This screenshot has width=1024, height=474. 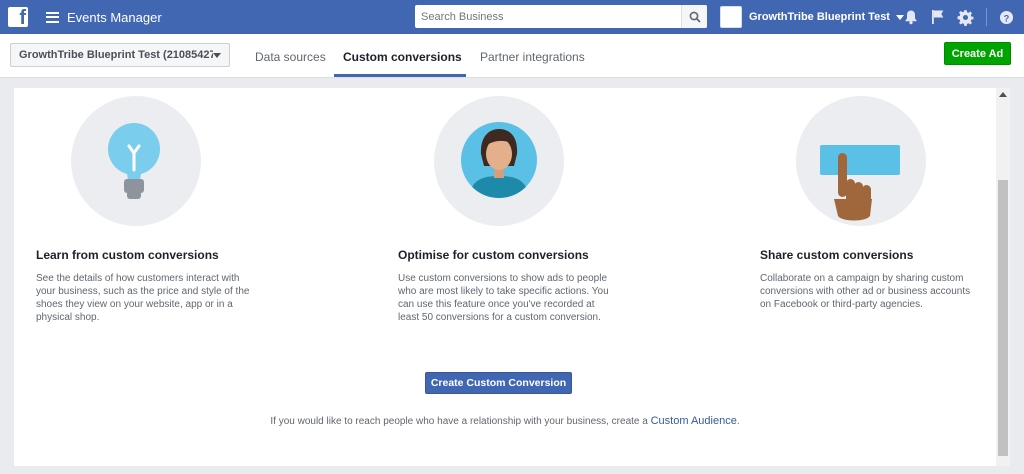 I want to click on page-scrollbar, so click(x=1003, y=277).